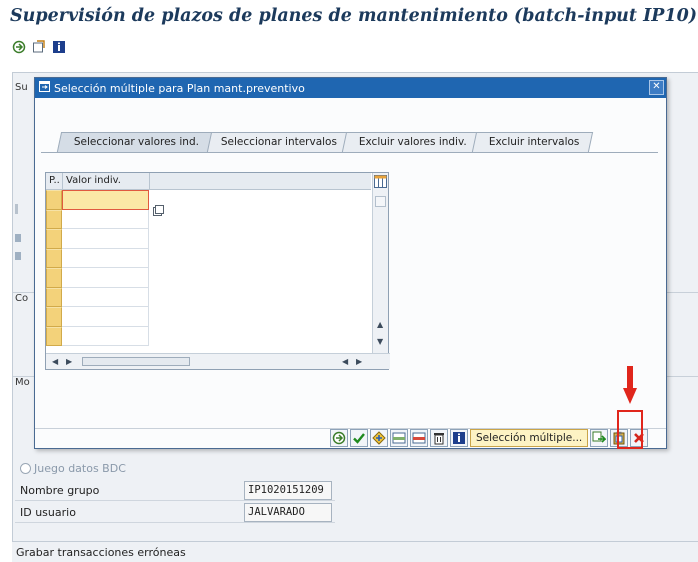 The width and height of the screenshot is (698, 562). Describe the element at coordinates (380, 183) in the screenshot. I see `table-settings-icon` at that location.